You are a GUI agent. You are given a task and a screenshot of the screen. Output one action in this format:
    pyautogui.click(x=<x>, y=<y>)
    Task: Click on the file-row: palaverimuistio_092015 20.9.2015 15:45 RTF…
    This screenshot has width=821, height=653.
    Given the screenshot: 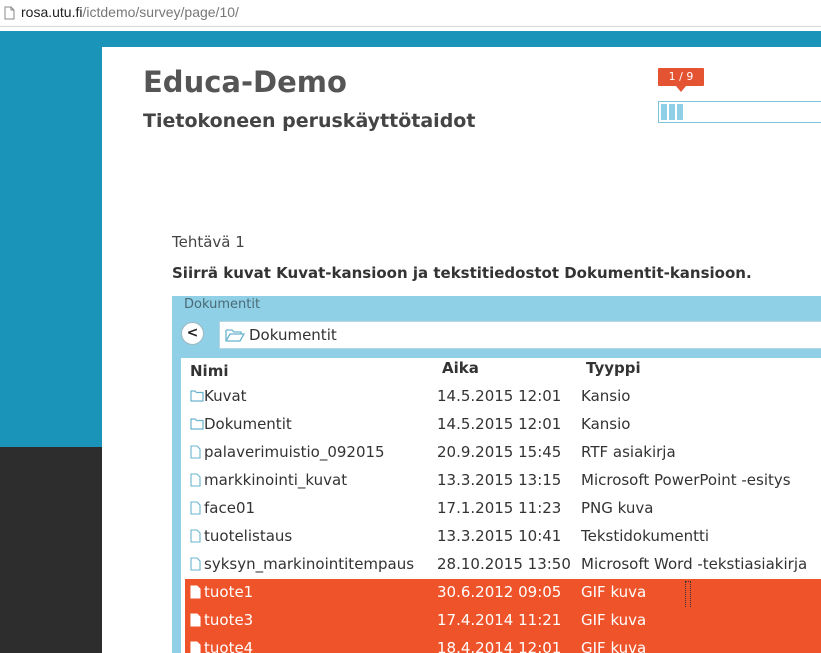 What is the action you would take?
    pyautogui.click(x=503, y=453)
    